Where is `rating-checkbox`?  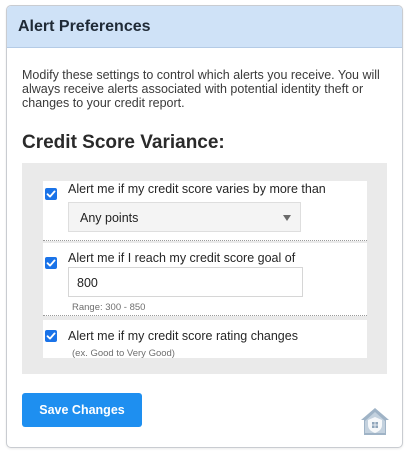
rating-checkbox is located at coordinates (51, 336).